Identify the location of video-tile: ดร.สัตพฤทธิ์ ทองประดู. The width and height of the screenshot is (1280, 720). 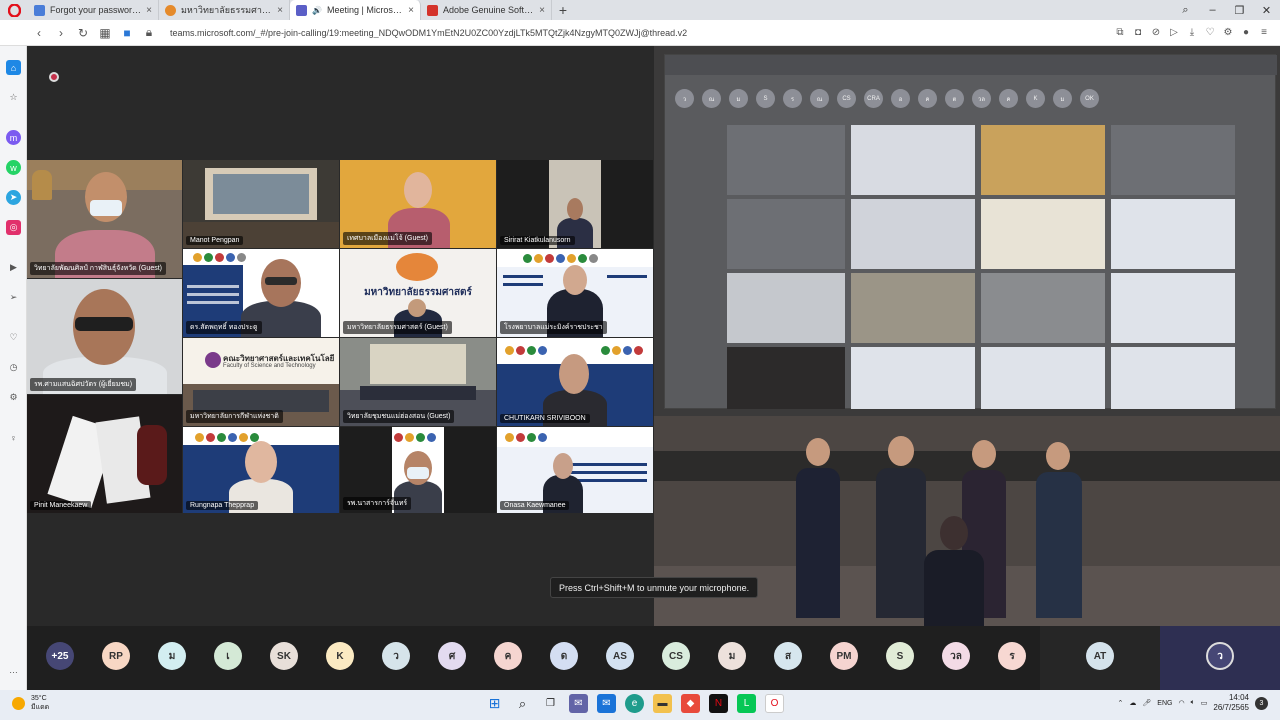
(261, 293).